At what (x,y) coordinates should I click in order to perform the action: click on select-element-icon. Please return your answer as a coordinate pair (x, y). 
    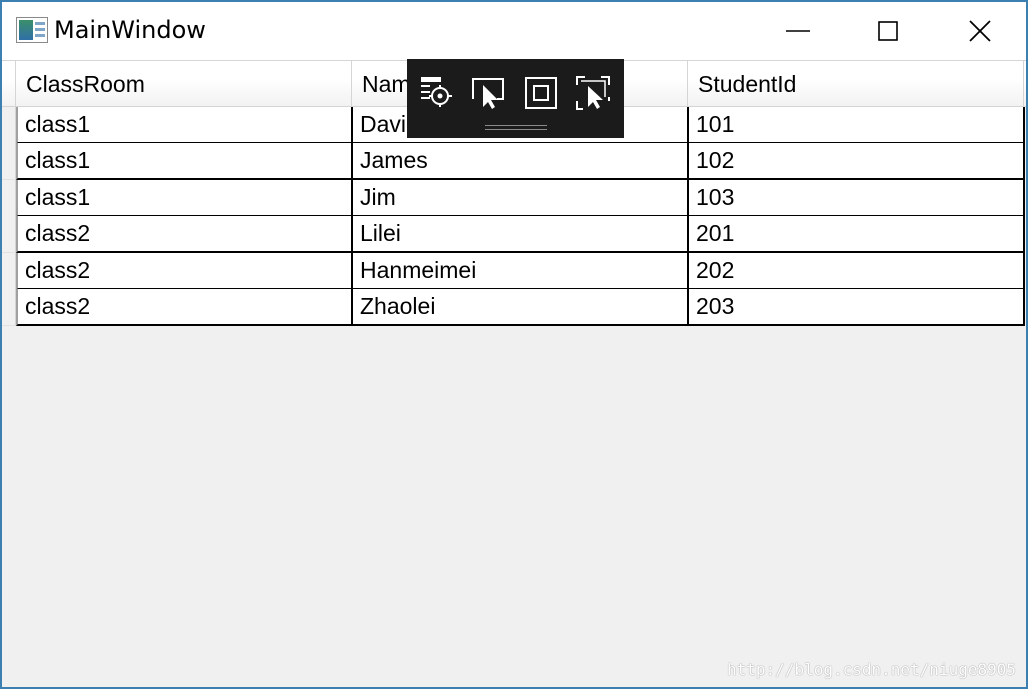
    Looking at the image, I should click on (488, 93).